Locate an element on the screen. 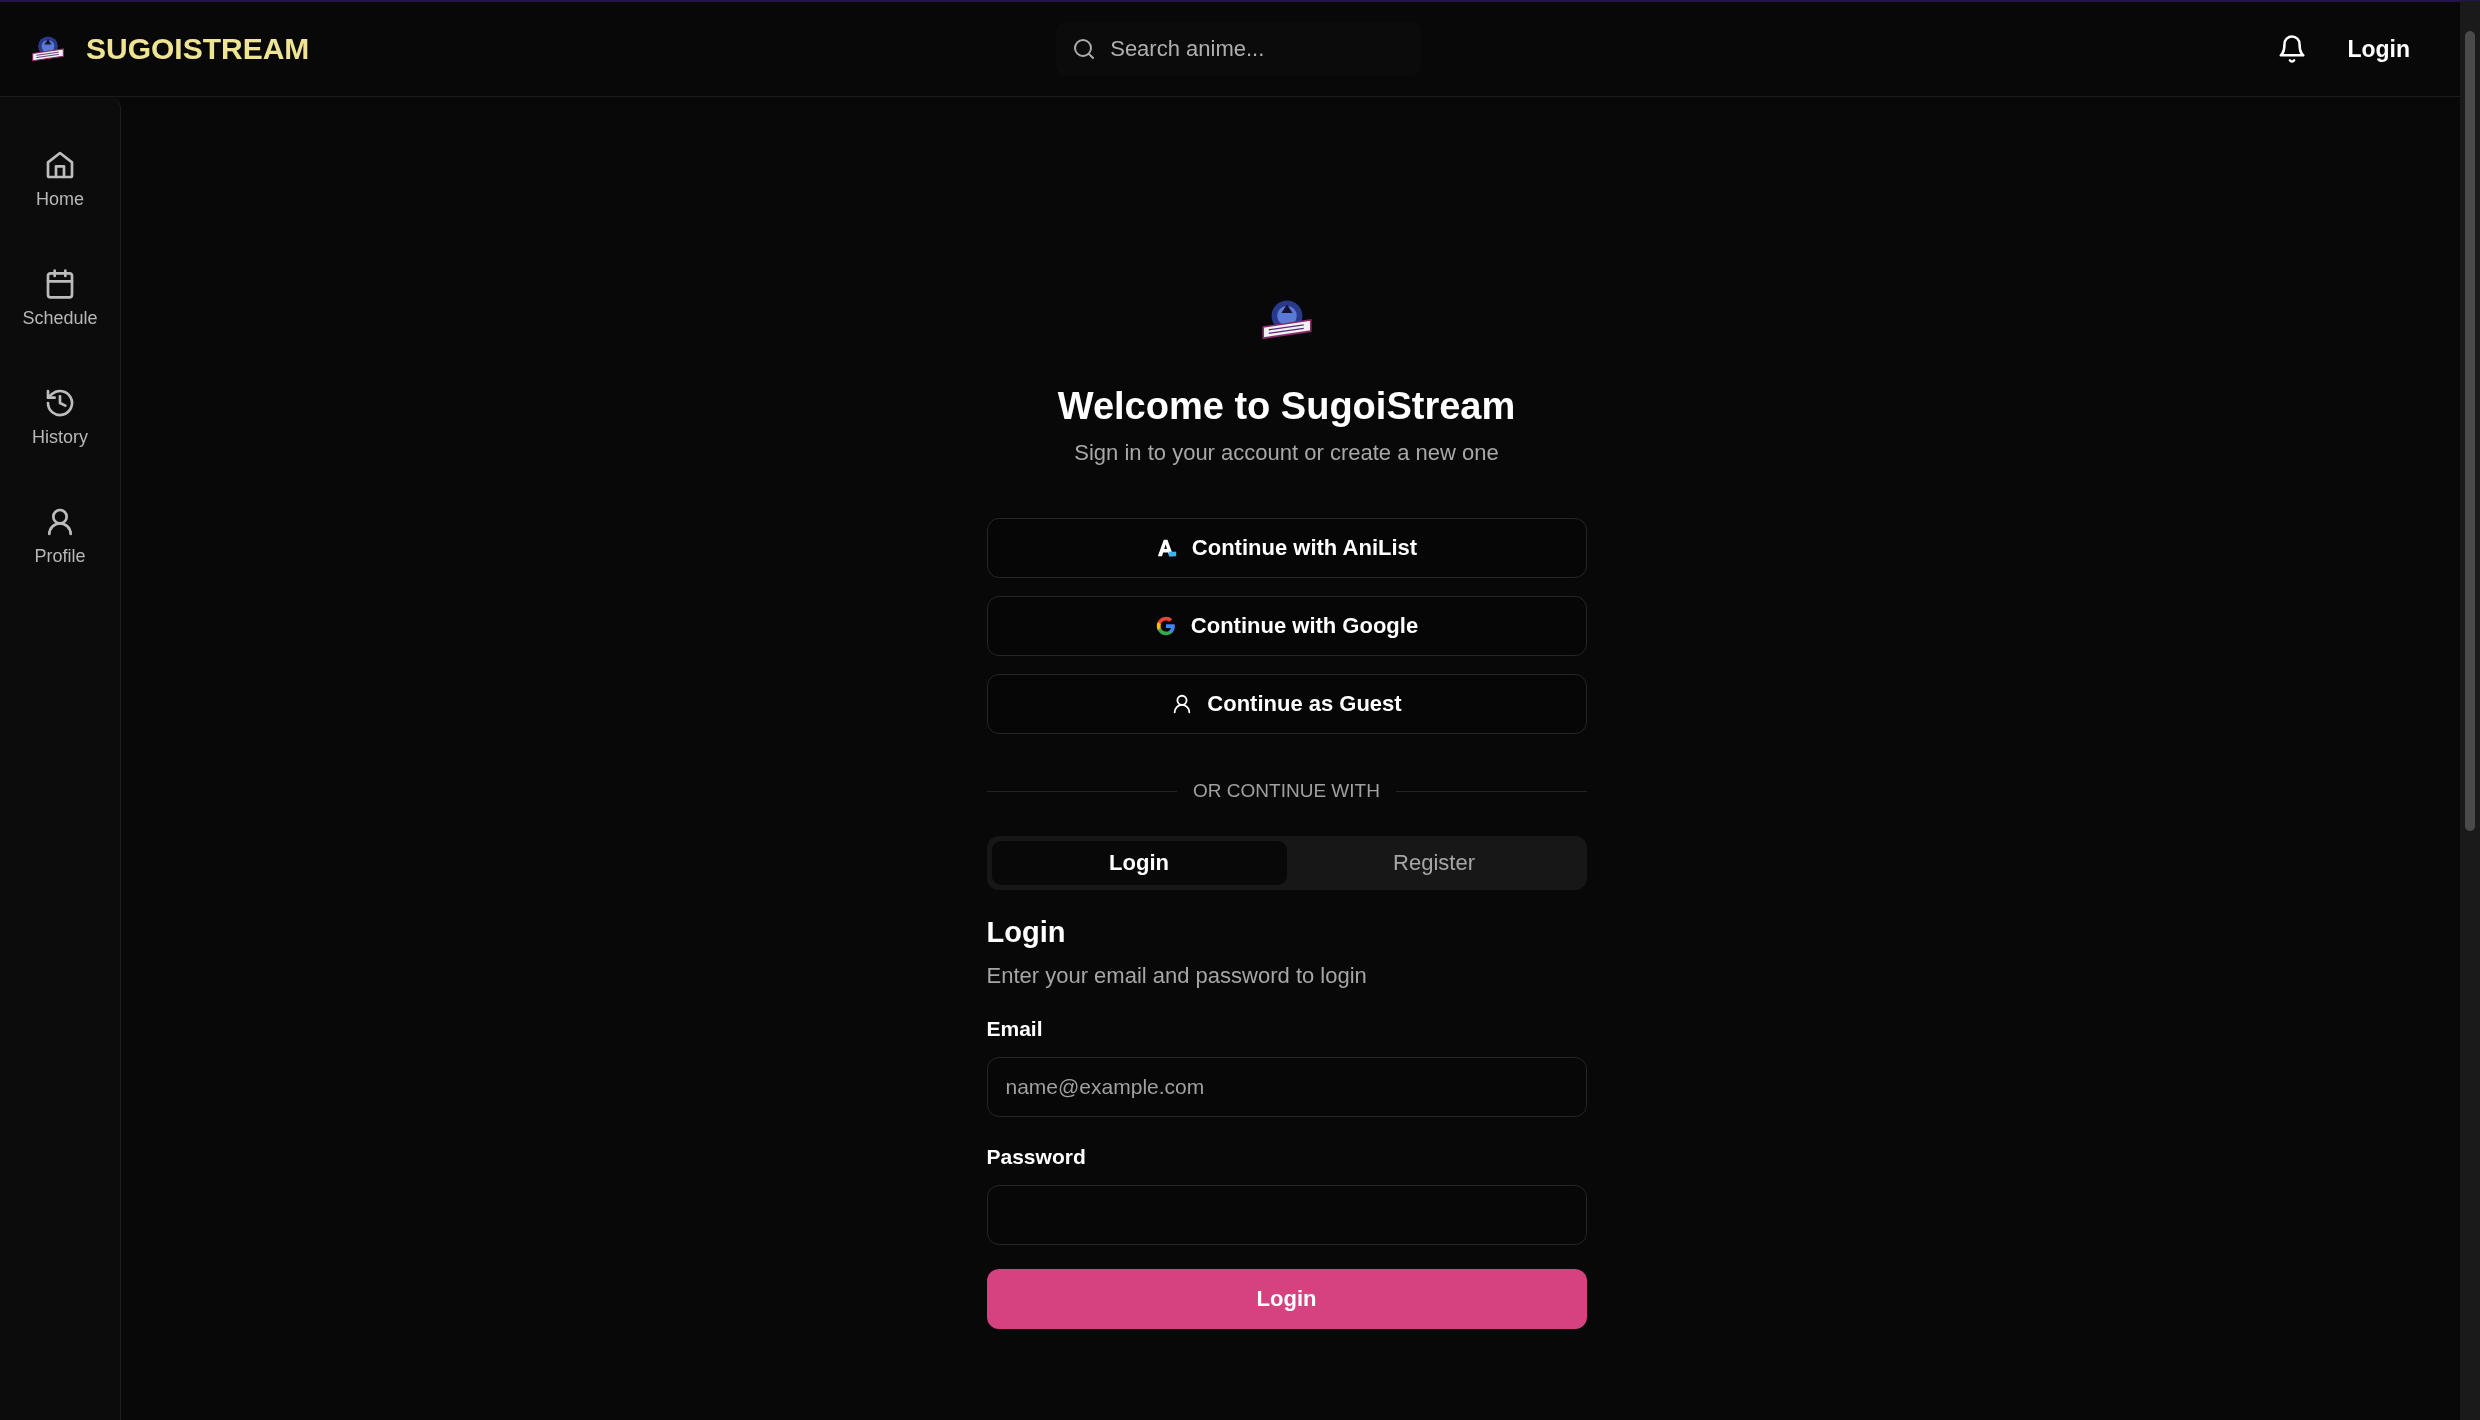 This screenshot has height=1420, width=2480. calendar-icon is located at coordinates (60, 284).